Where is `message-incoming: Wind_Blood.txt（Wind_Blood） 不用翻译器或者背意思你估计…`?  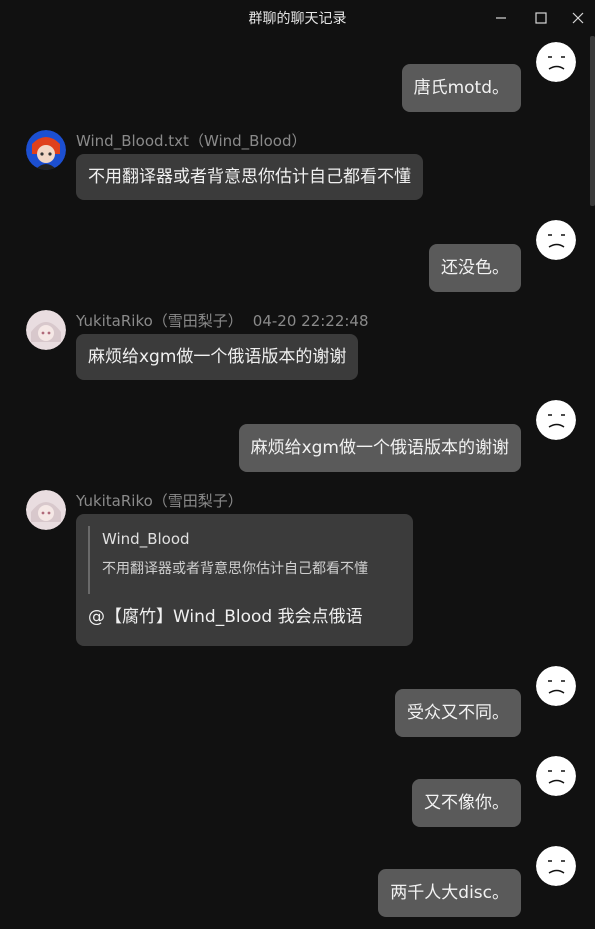
message-incoming: Wind_Blood.txt（Wind_Blood） 不用翻译器或者背意思你估计… is located at coordinates (295, 164).